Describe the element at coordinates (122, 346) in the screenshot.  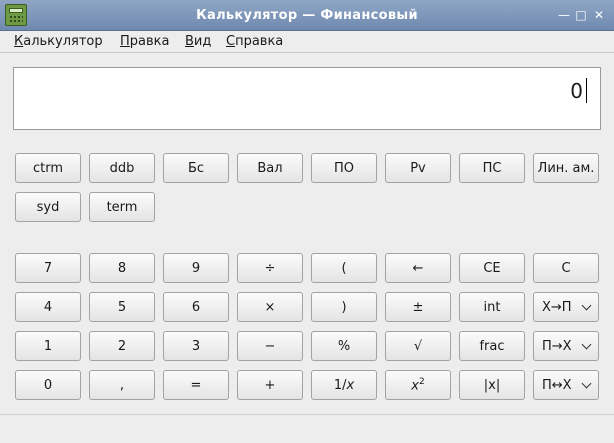
I see `digit-2-button: 2` at that location.